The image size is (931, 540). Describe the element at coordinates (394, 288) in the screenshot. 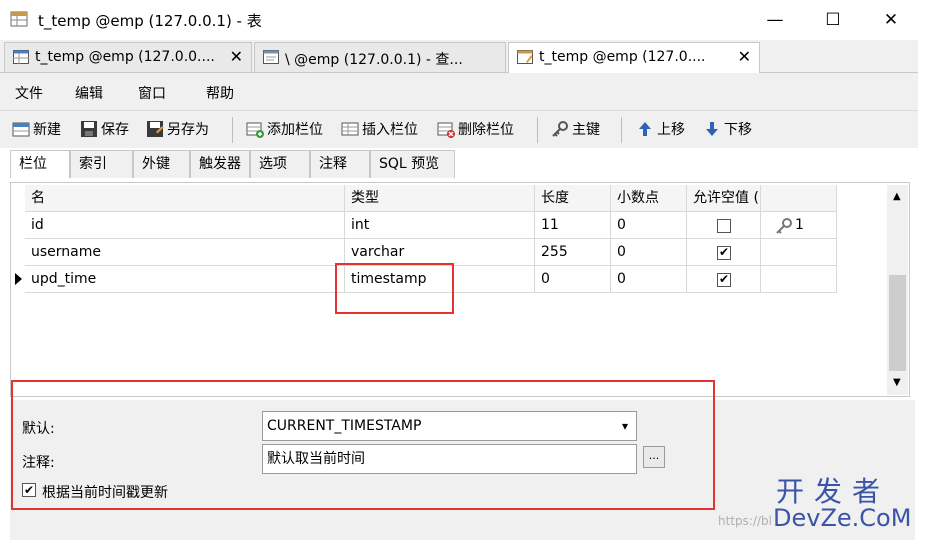

I see `highlight-box-type` at that location.